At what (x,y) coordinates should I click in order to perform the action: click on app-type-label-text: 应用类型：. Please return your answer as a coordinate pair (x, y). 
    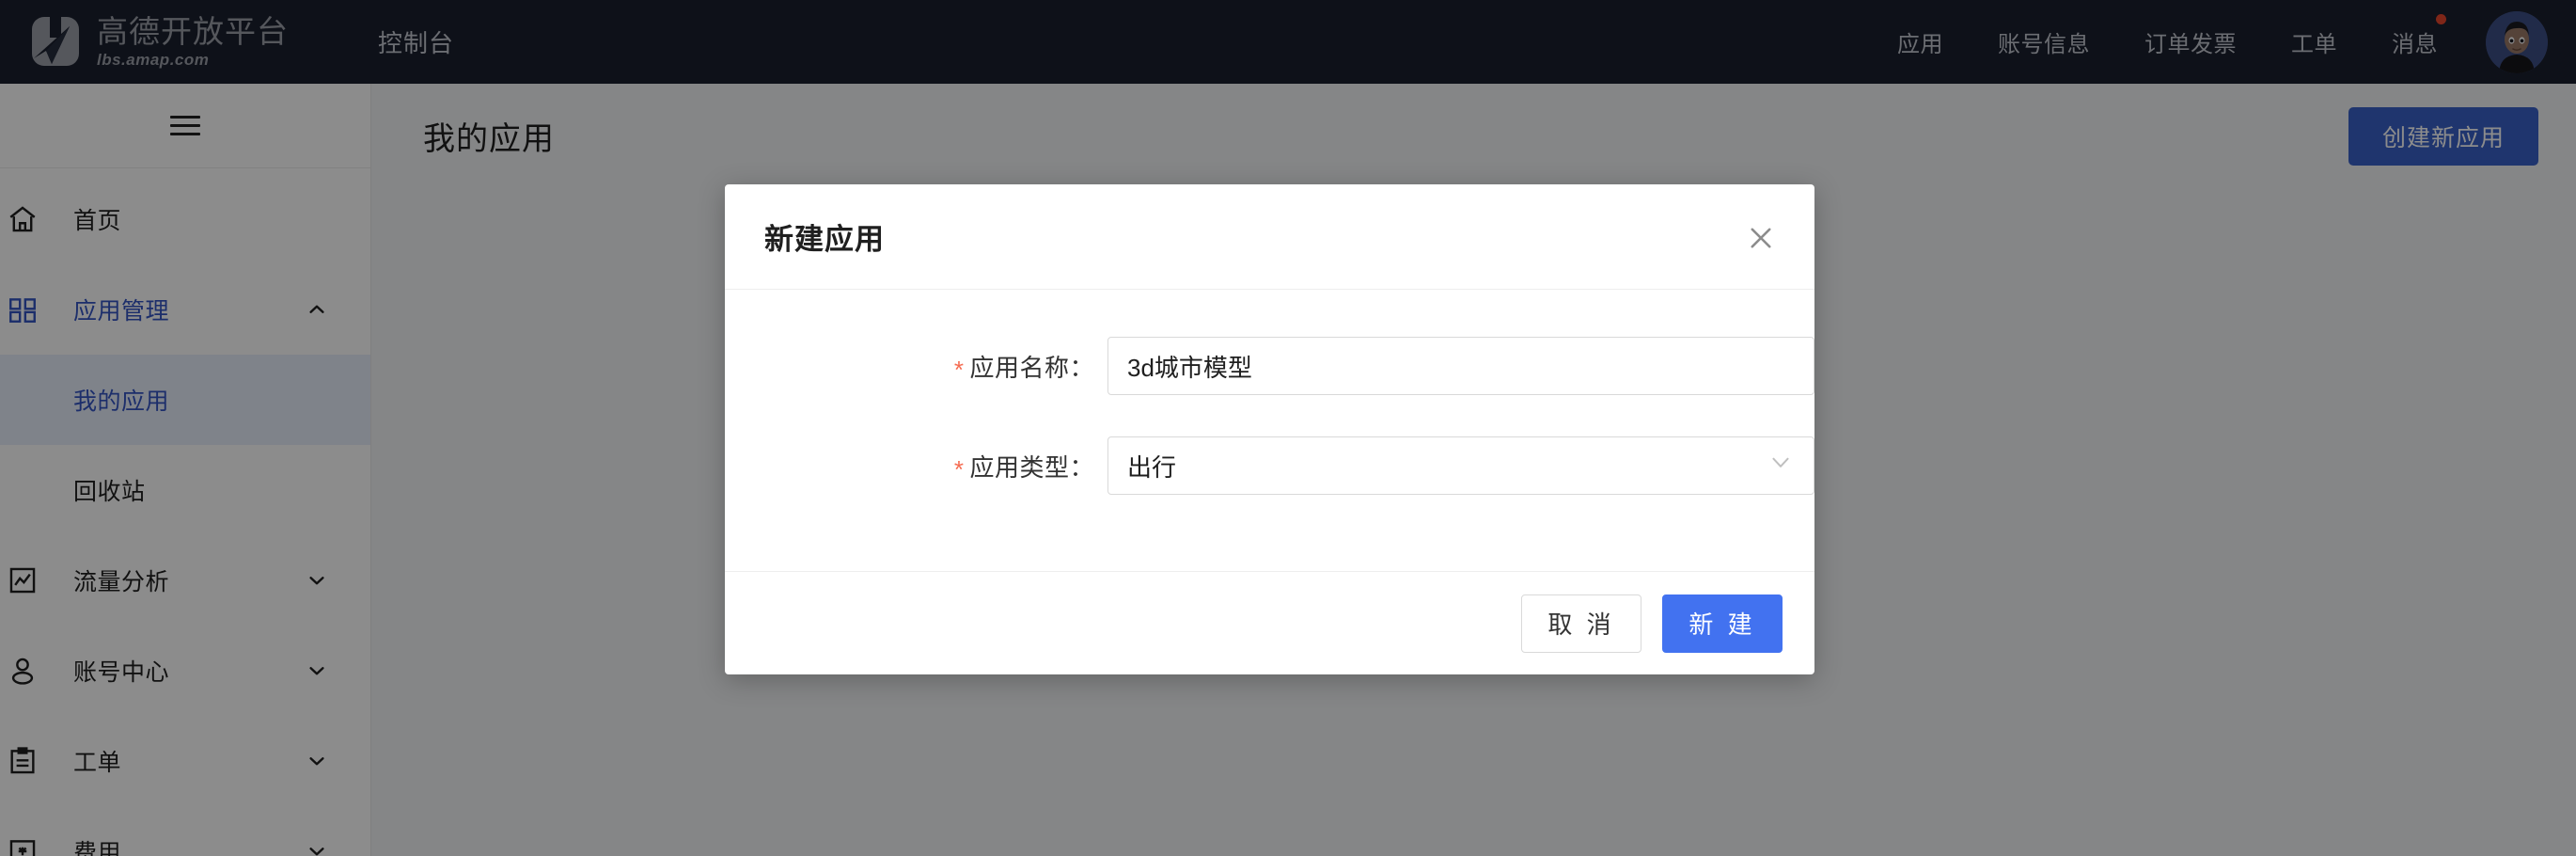
    Looking at the image, I should click on (1031, 467).